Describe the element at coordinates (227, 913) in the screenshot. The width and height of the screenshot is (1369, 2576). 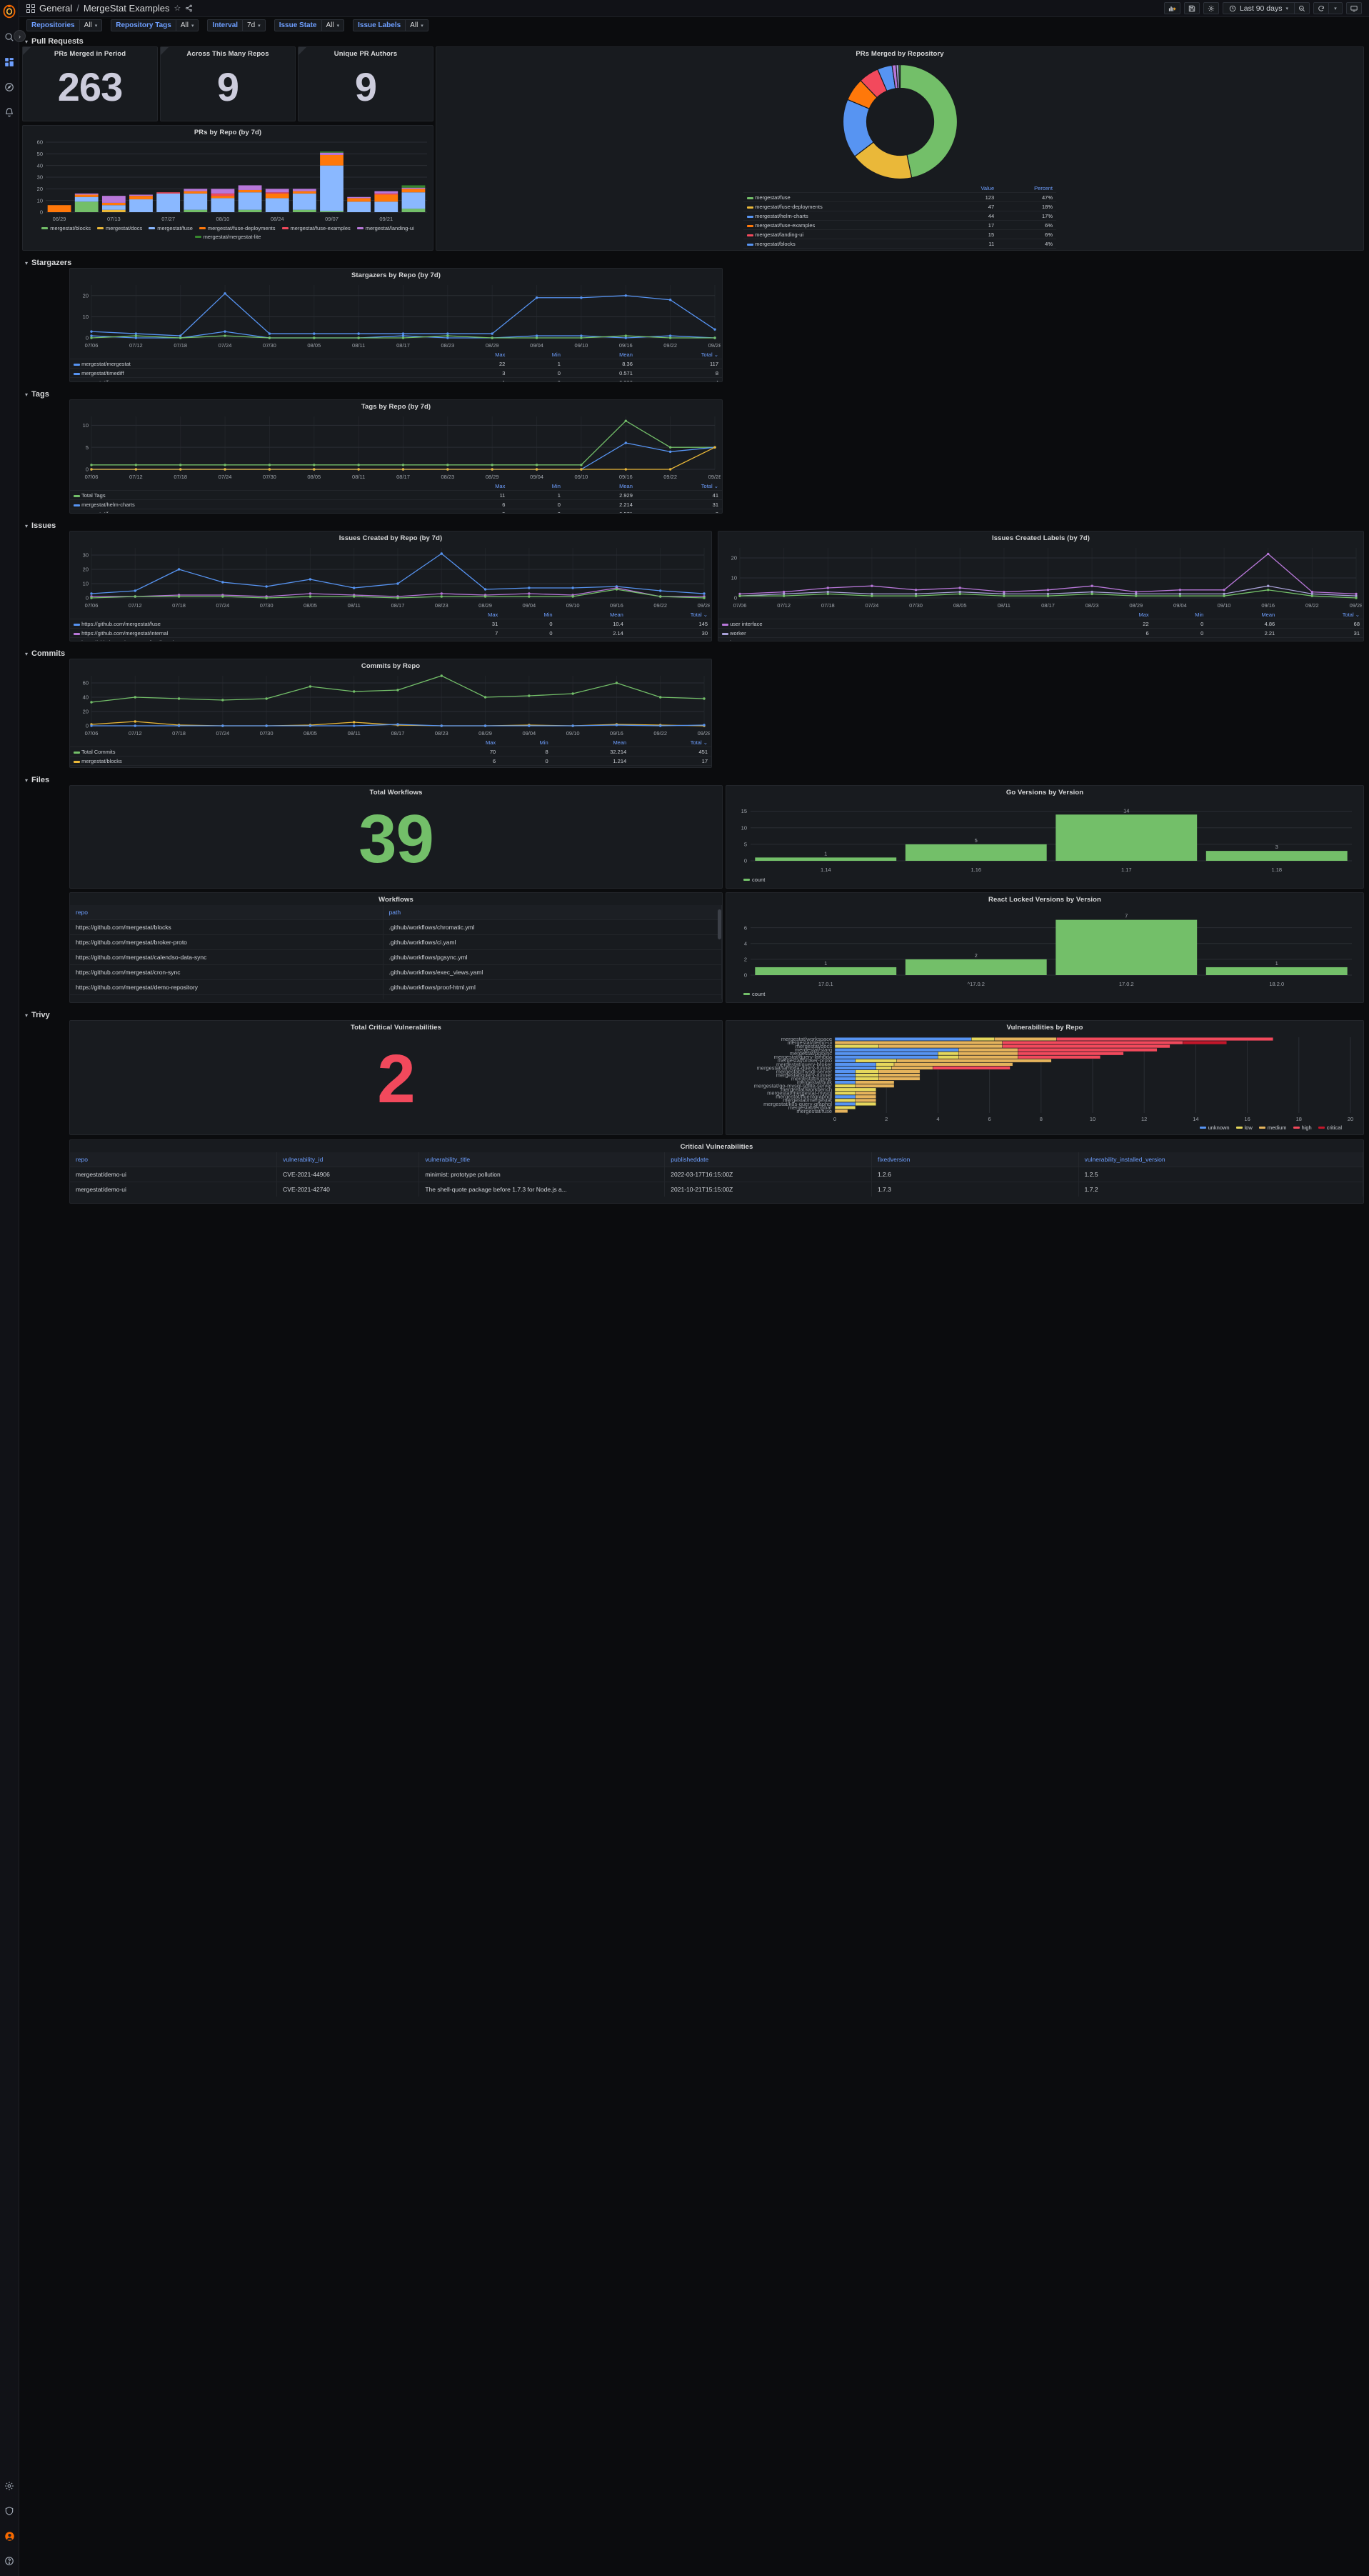
I see `column-header: repo` at that location.